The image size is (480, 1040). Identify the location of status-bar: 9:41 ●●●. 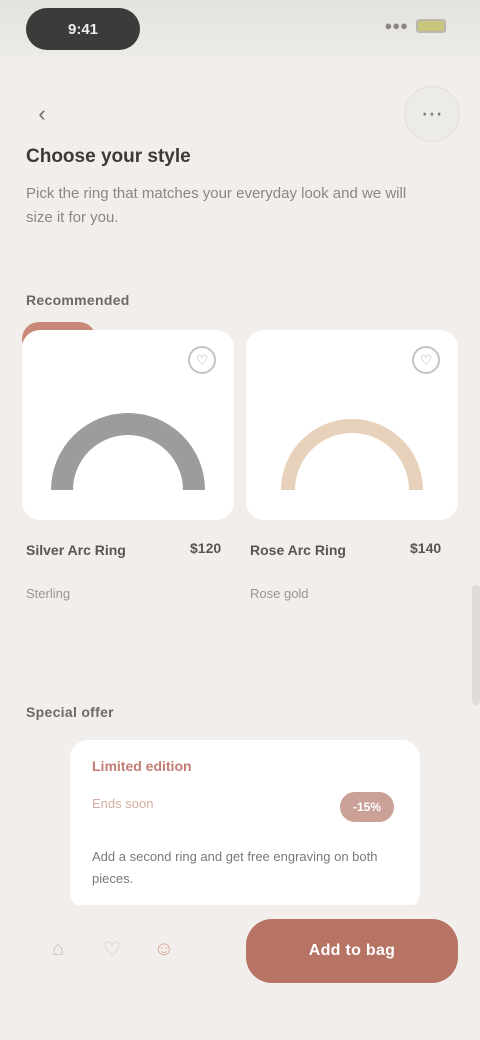
(240, 28).